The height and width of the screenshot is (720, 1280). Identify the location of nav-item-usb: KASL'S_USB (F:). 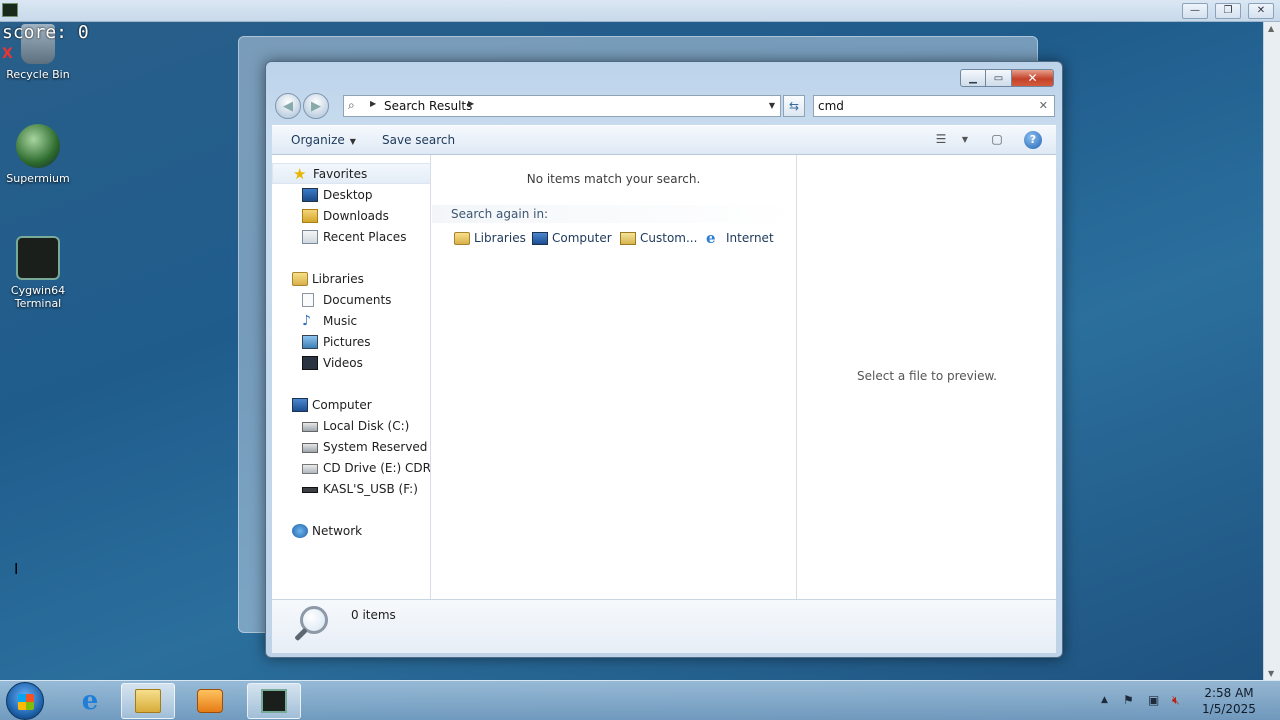
(351, 489).